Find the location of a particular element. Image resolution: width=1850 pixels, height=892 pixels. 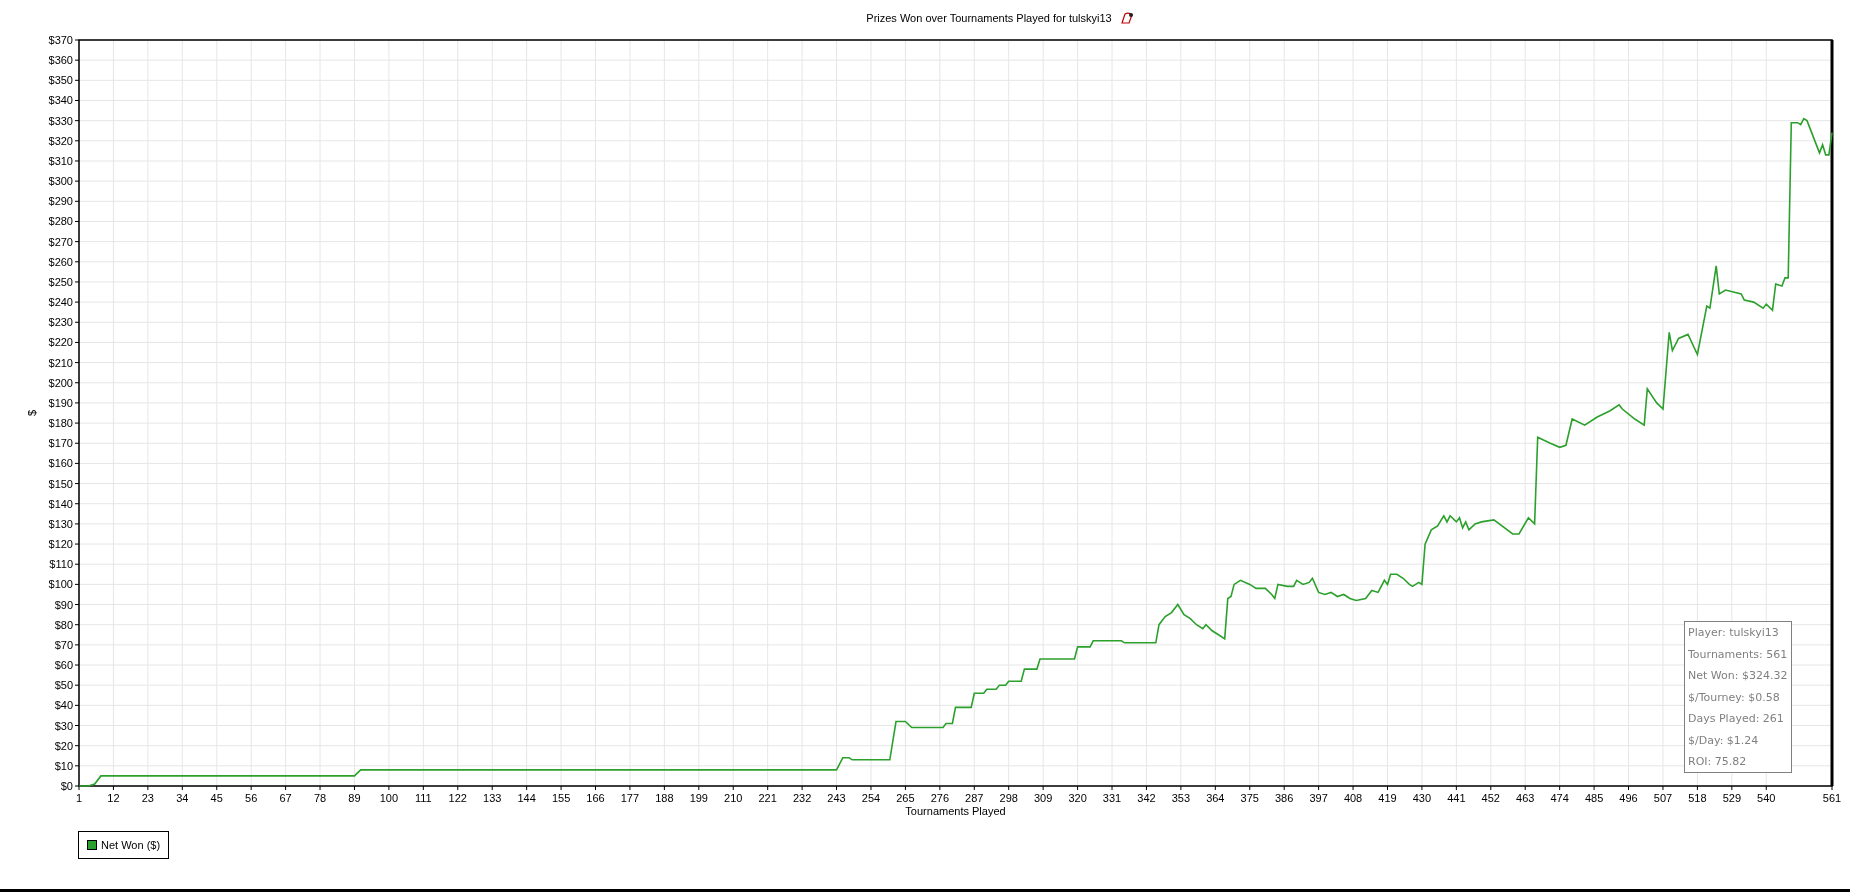

y-tick-label: $250 is located at coordinates (60, 281).